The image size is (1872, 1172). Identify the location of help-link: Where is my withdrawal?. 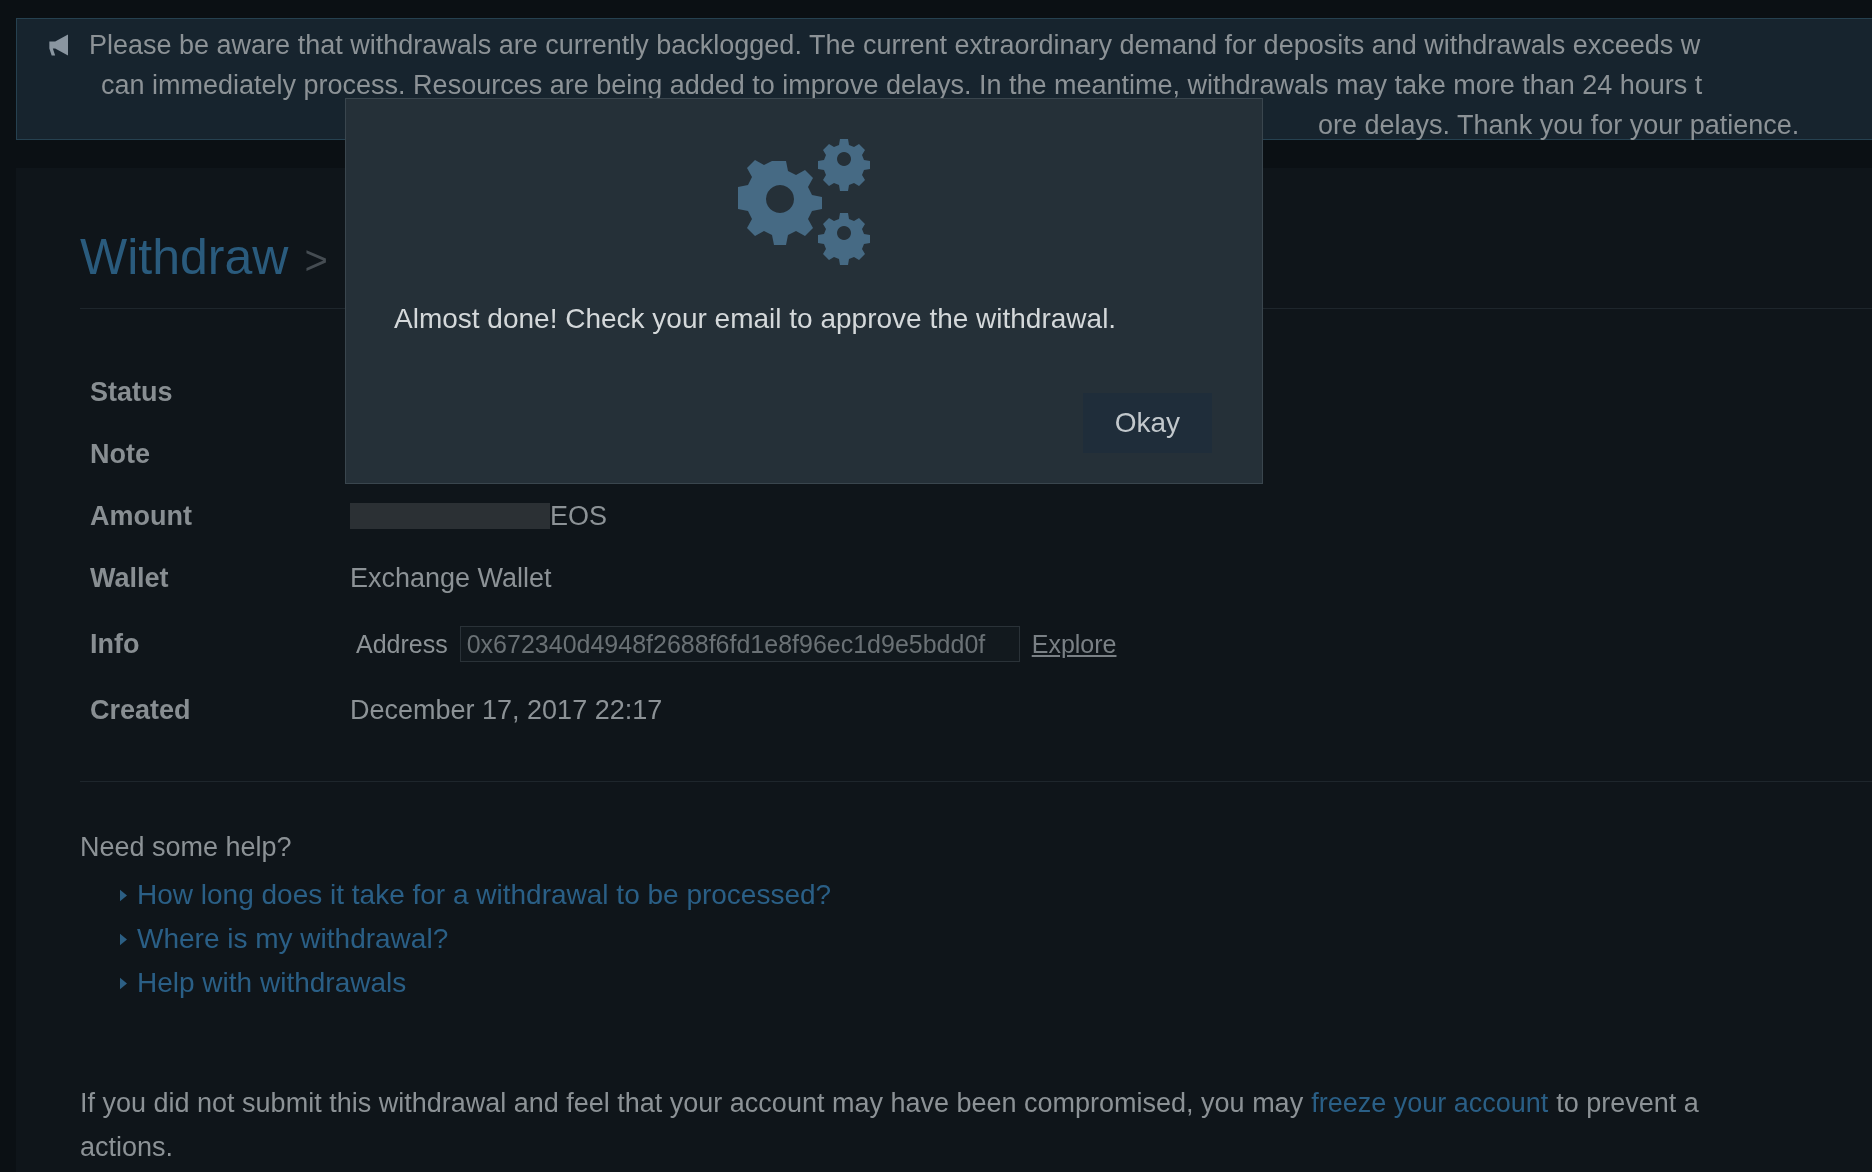
(293, 939).